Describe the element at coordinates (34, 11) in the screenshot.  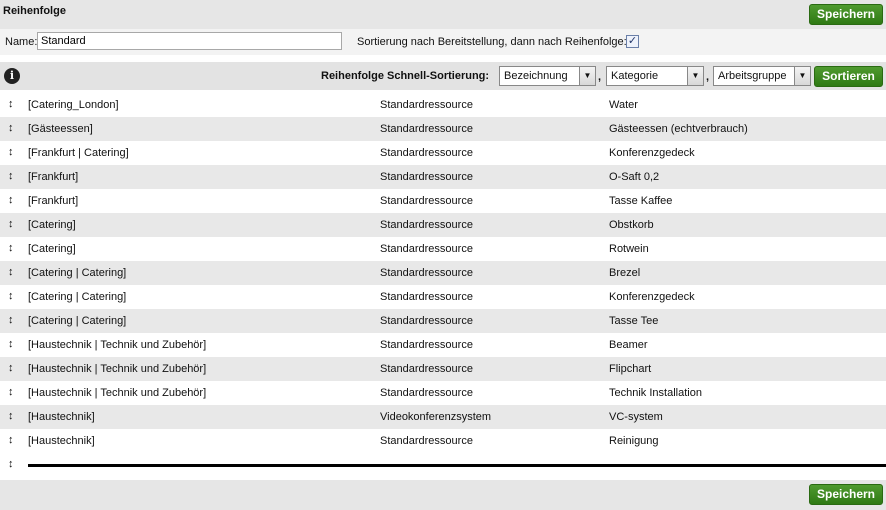
I see `page-title: Reihenfolge` at that location.